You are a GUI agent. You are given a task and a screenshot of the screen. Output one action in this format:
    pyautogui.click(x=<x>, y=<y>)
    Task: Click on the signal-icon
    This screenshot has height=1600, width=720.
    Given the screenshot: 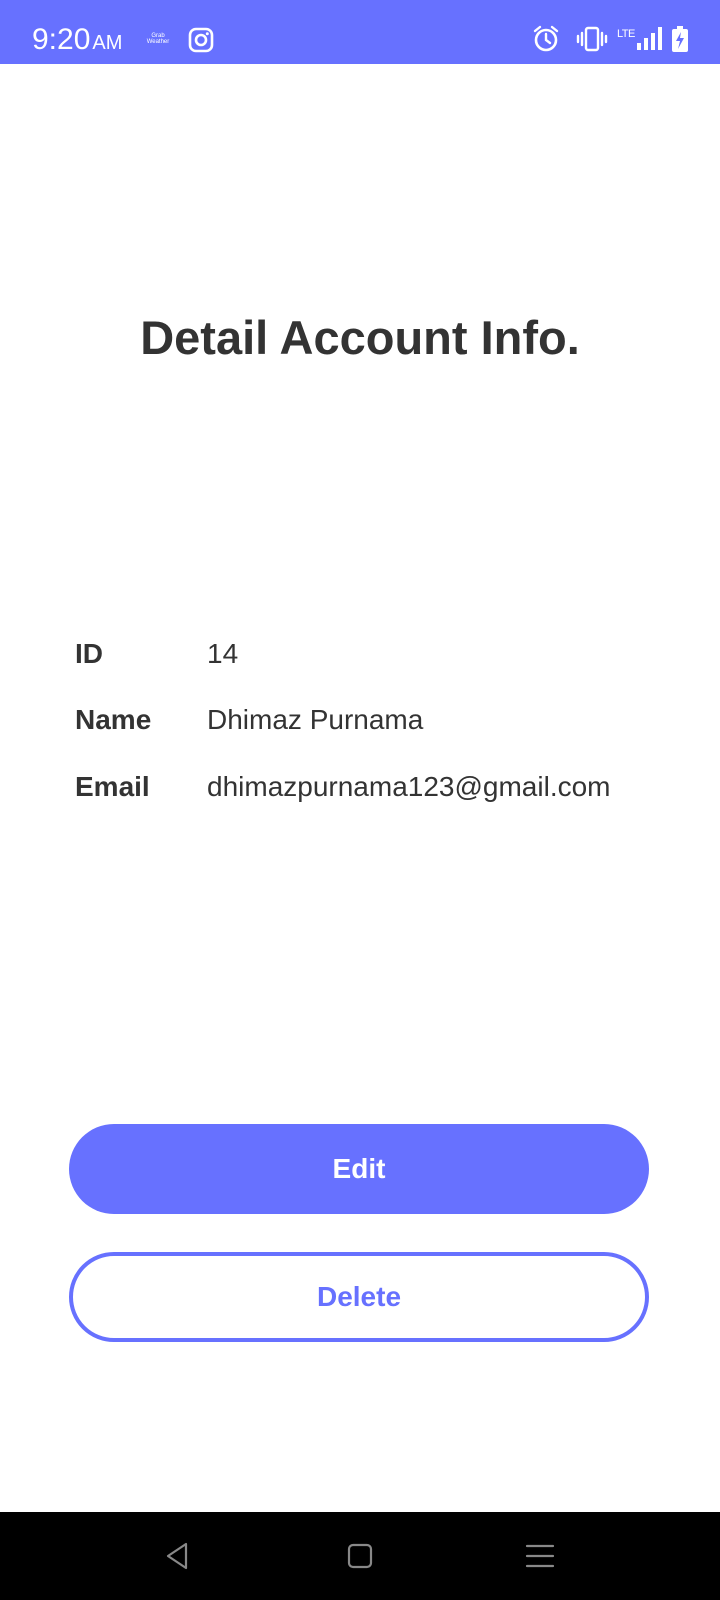 What is the action you would take?
    pyautogui.click(x=649, y=38)
    